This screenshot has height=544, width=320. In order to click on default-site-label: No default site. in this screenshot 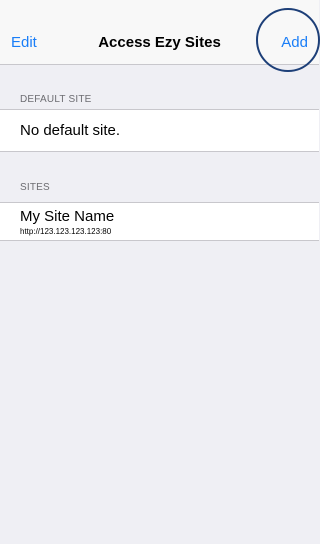, I will do `click(70, 130)`.